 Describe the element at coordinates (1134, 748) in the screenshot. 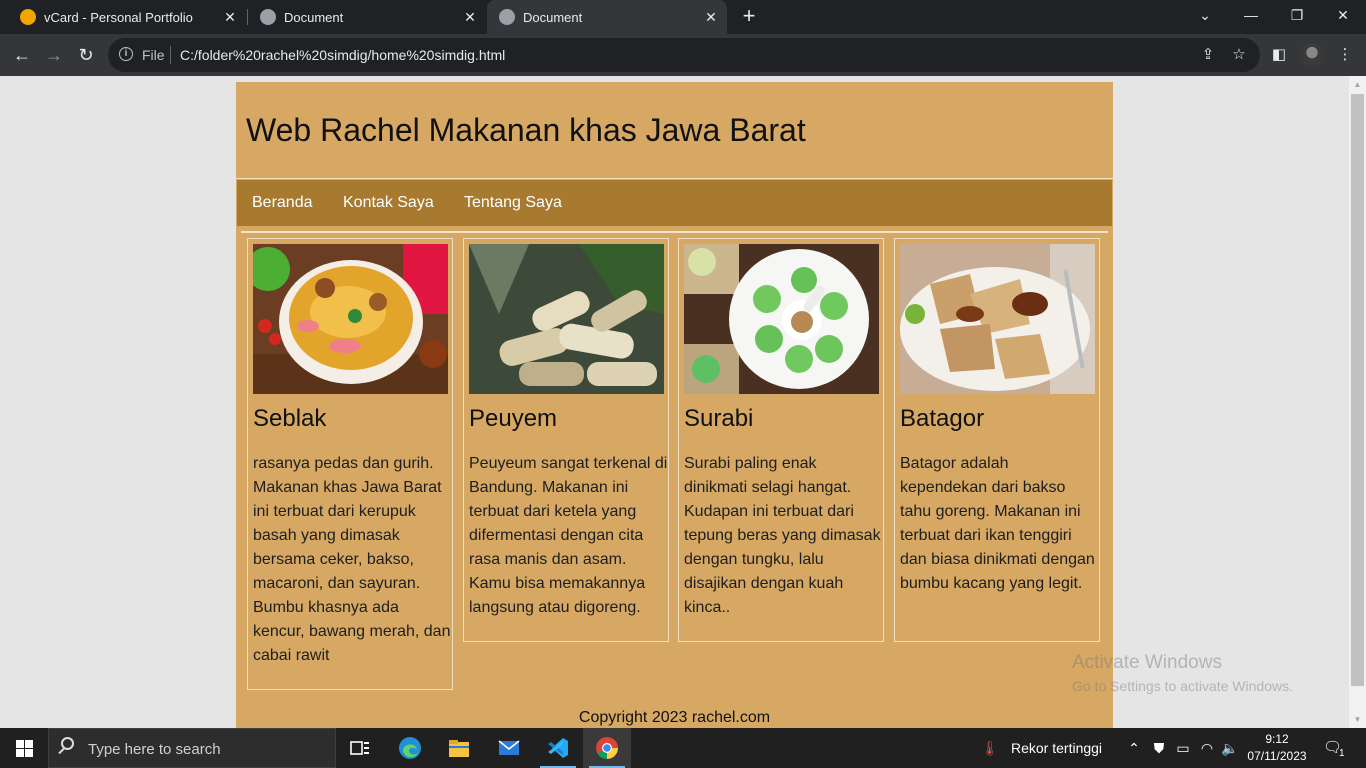

I see `chevron-up-icon: ⌃` at that location.